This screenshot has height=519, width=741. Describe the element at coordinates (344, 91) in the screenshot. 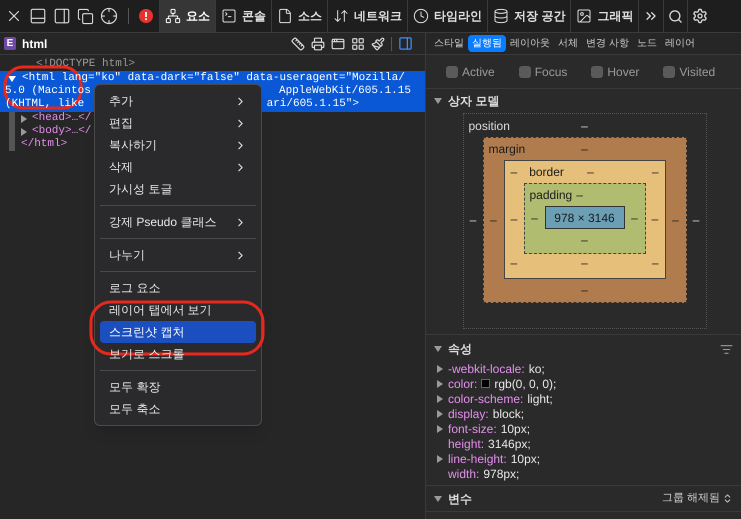

I see `node-text: AppleWebKit/605.1.15` at that location.